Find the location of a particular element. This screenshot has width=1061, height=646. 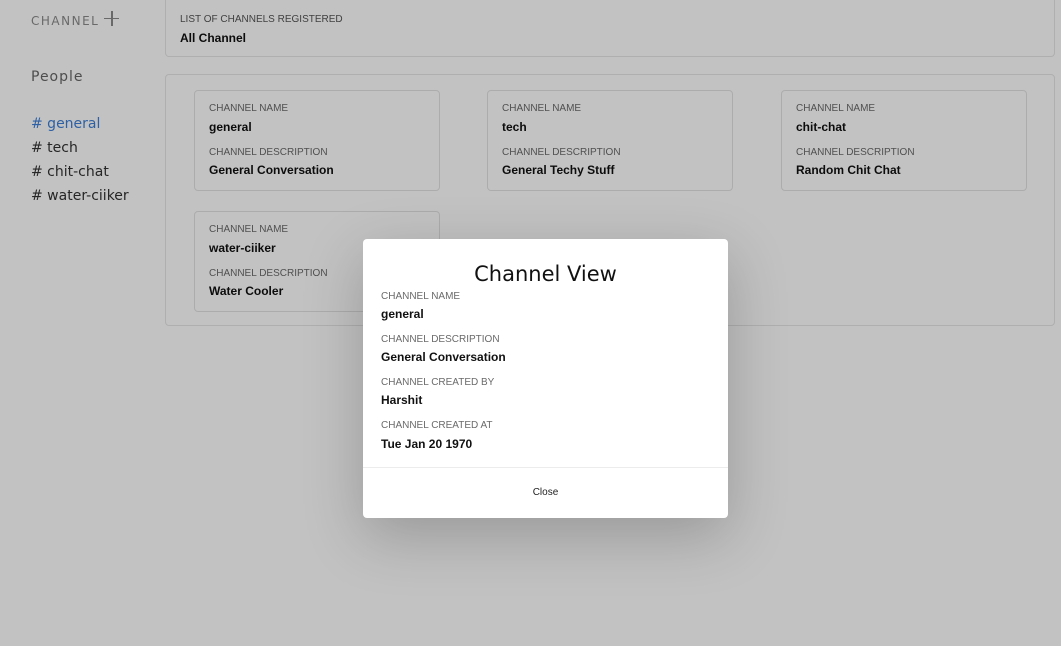

modal-created-by-label: CHANNEL CREATED BY is located at coordinates (438, 382).